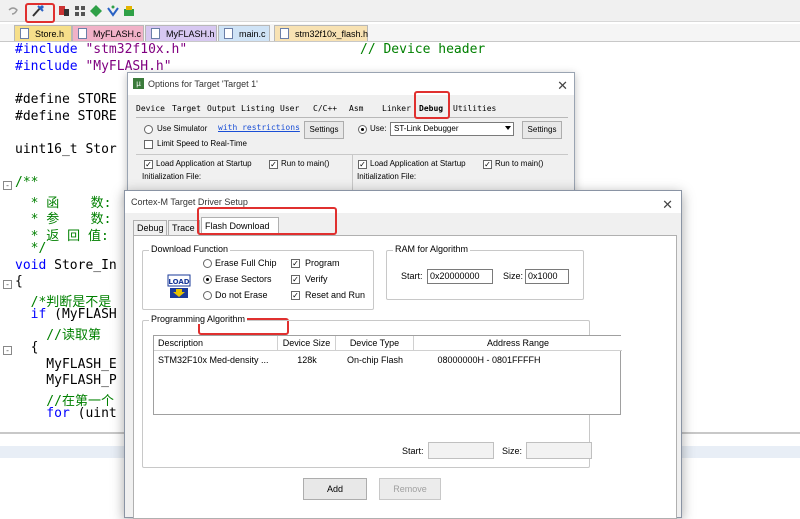 Image resolution: width=800 pixels, height=519 pixels. What do you see at coordinates (148, 129) in the screenshot?
I see `use-simulator-radio` at bounding box center [148, 129].